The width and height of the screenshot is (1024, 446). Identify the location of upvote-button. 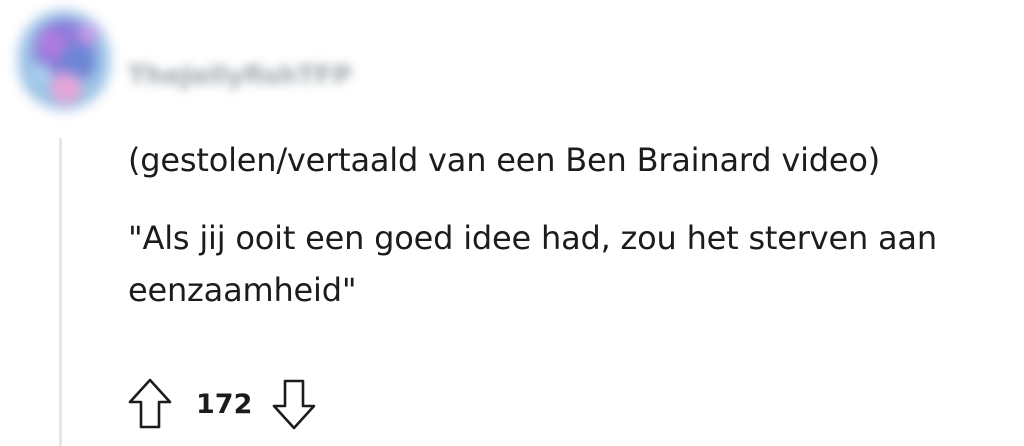
(150, 404).